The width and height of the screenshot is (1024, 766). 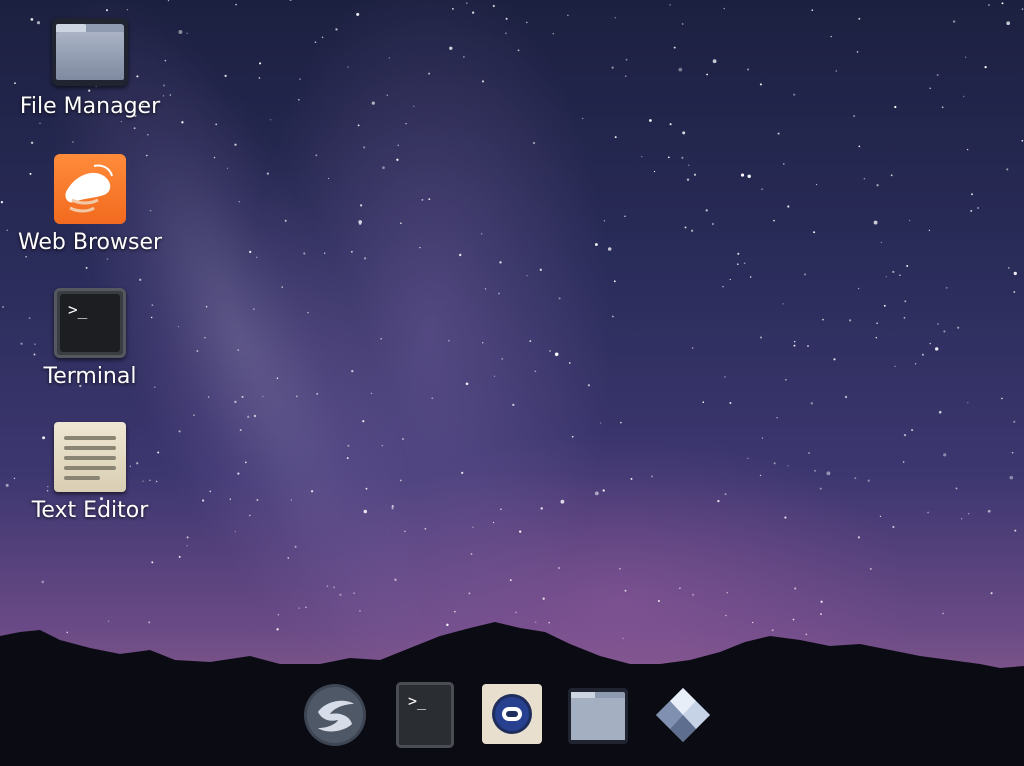 What do you see at coordinates (90, 457) in the screenshot?
I see `text-editor-icon` at bounding box center [90, 457].